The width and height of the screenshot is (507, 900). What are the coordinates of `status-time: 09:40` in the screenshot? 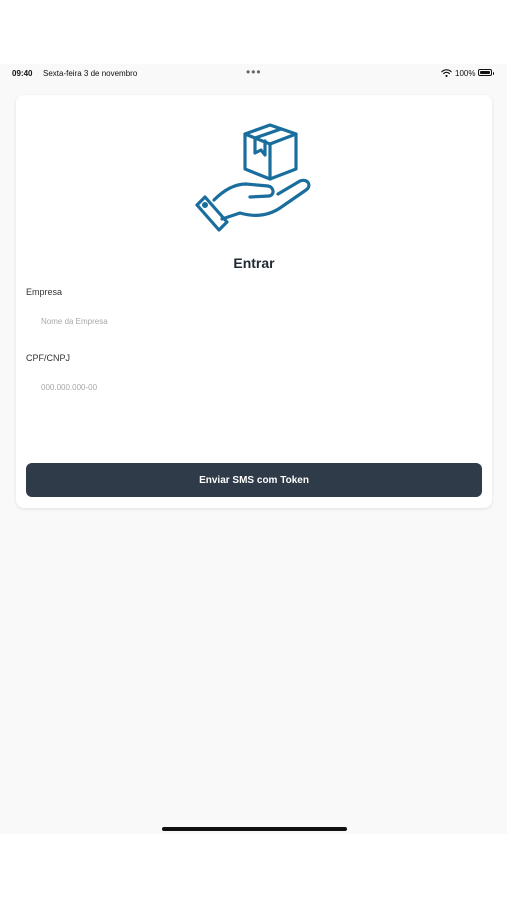 It's located at (22, 73).